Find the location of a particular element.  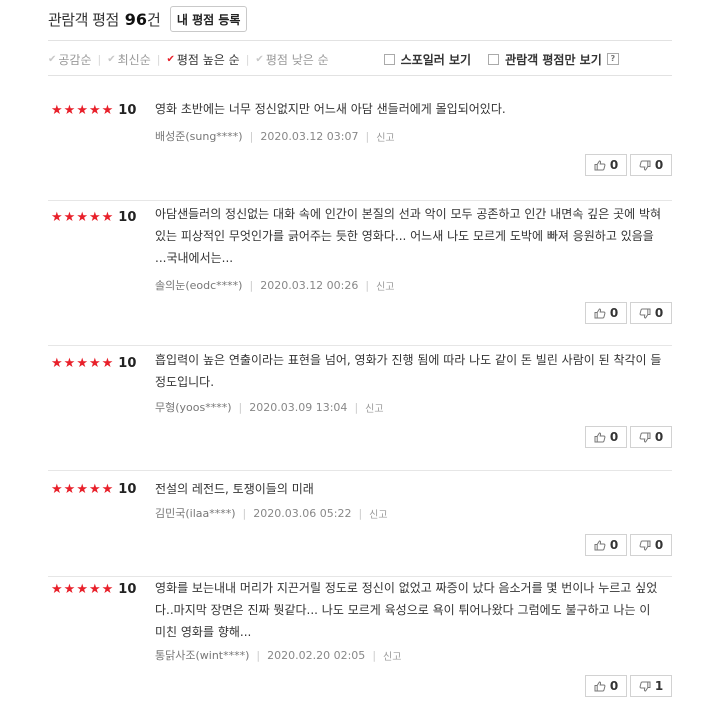

help-icon: ? is located at coordinates (612, 59).